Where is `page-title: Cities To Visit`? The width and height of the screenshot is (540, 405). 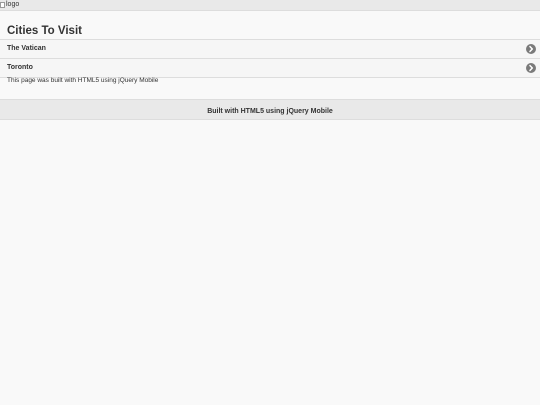
page-title: Cities To Visit is located at coordinates (44, 31).